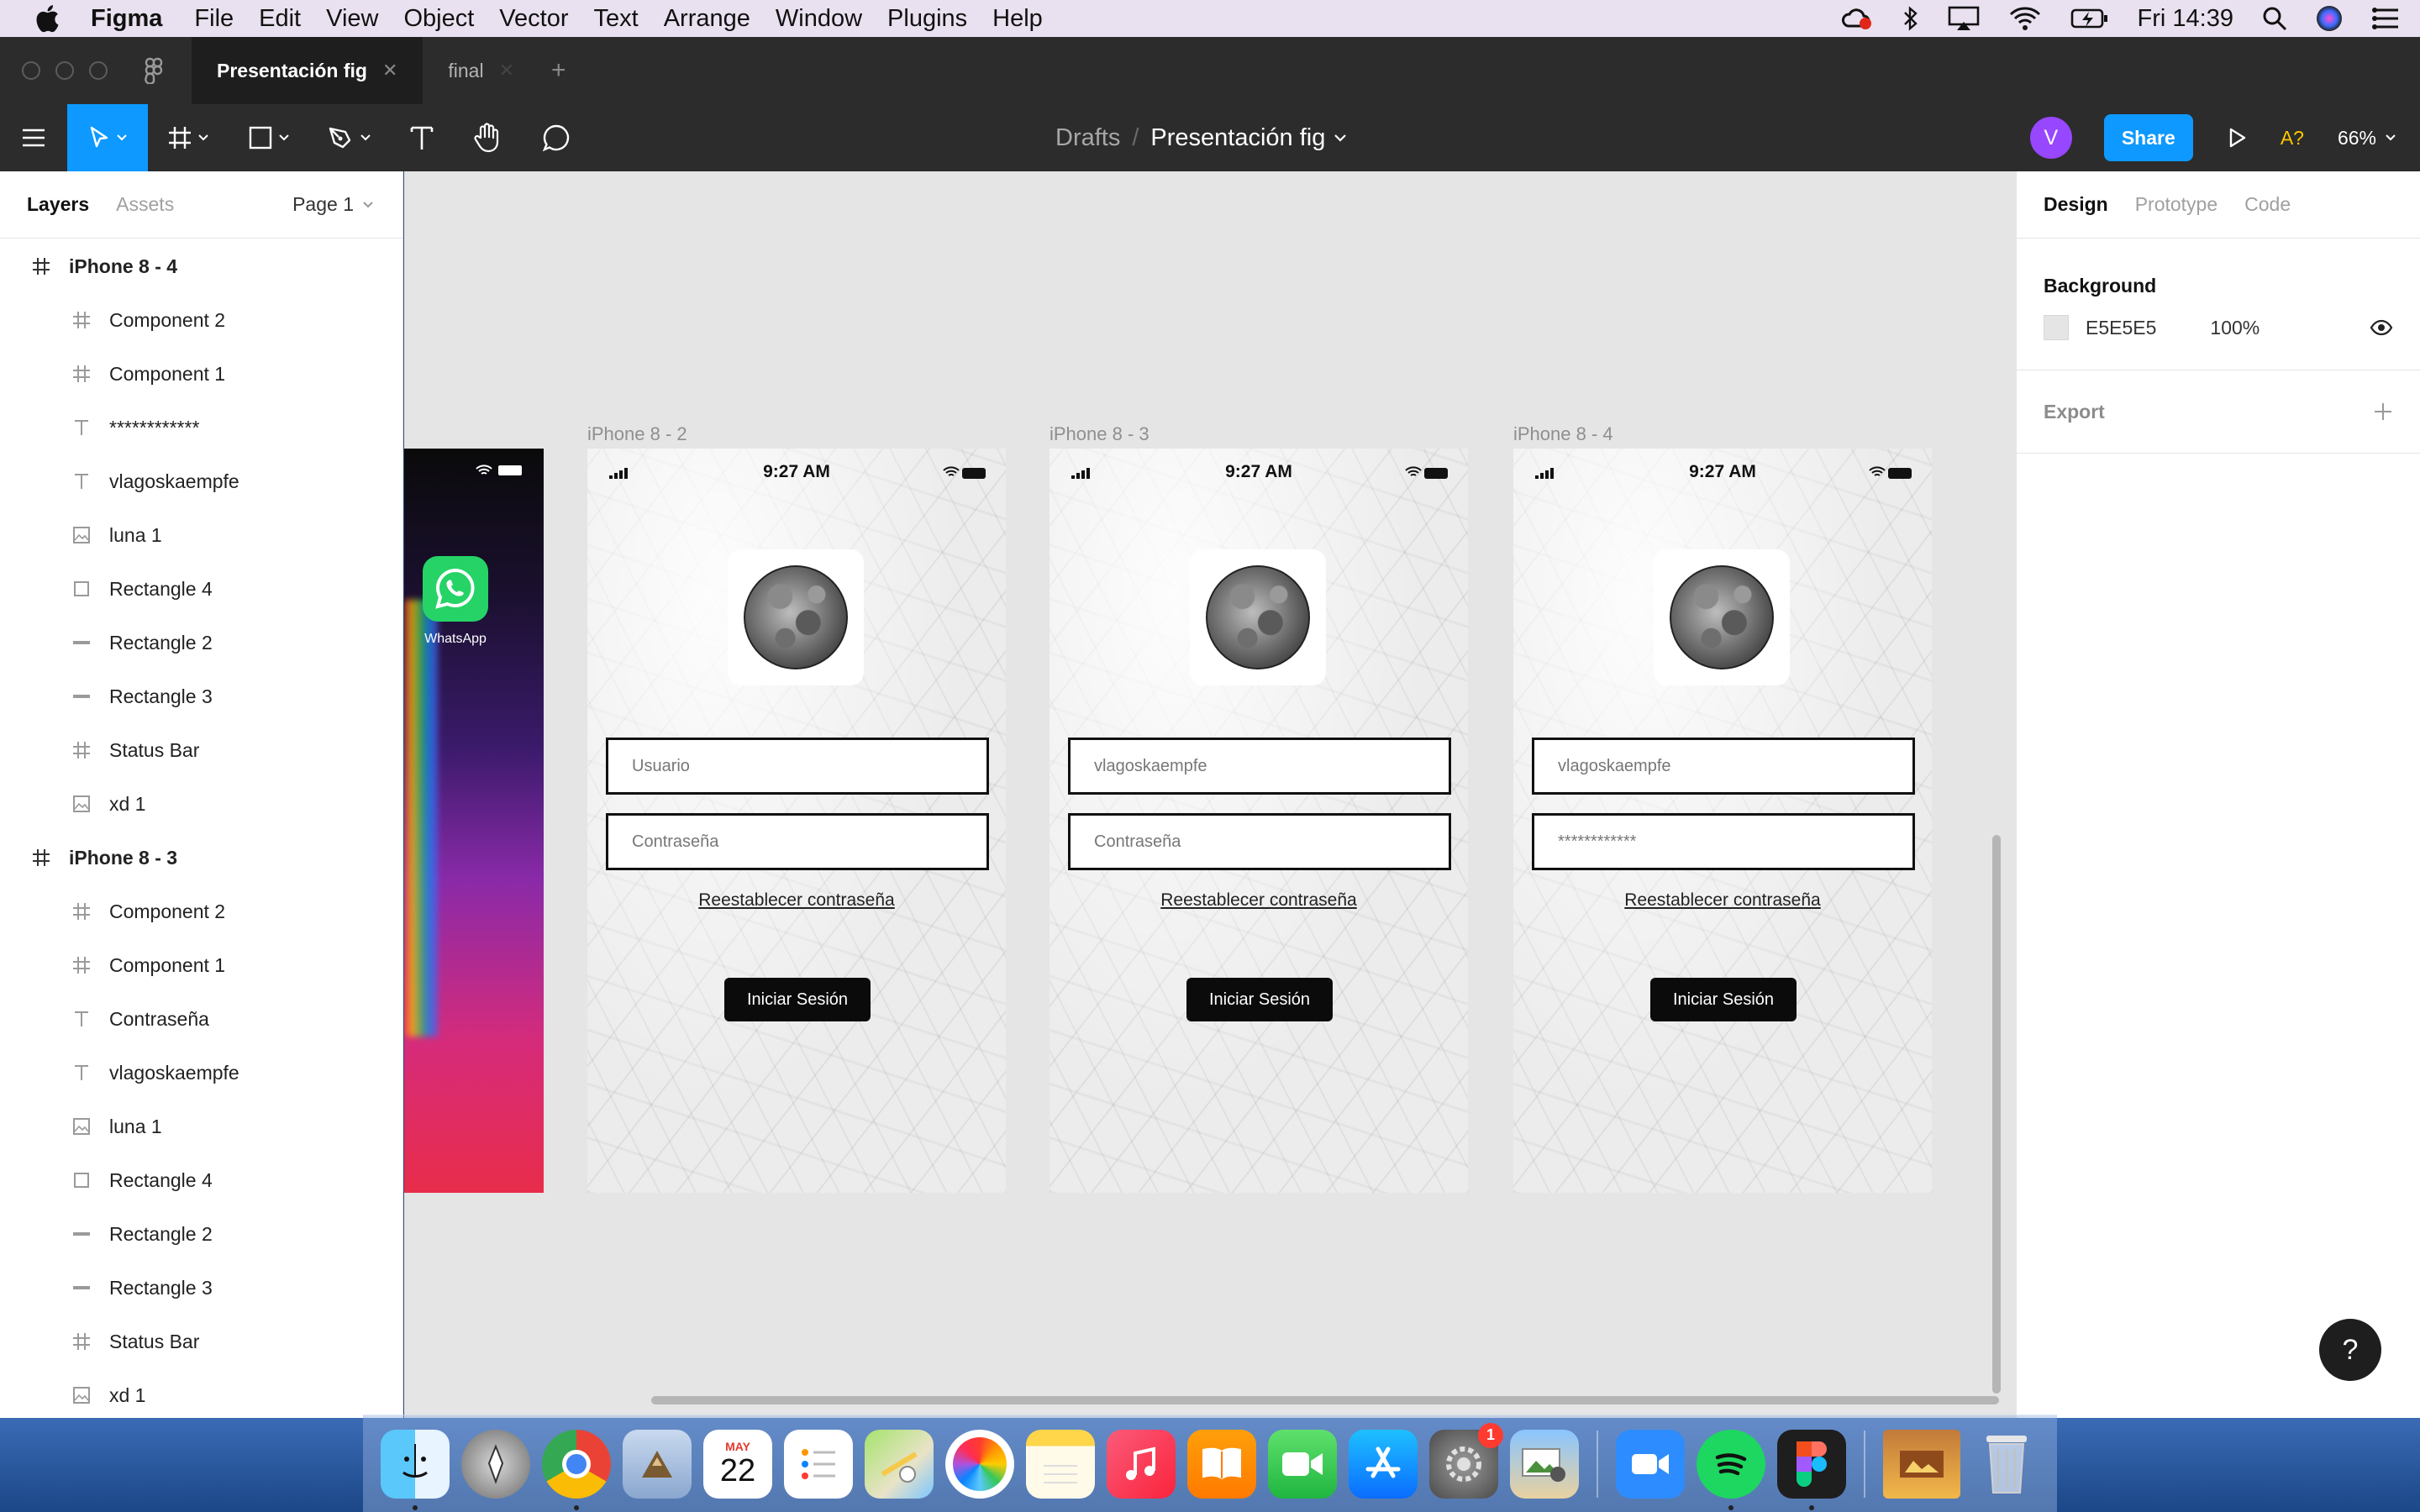  Describe the element at coordinates (2382, 327) in the screenshot. I see `eye-visibility-icon` at that location.